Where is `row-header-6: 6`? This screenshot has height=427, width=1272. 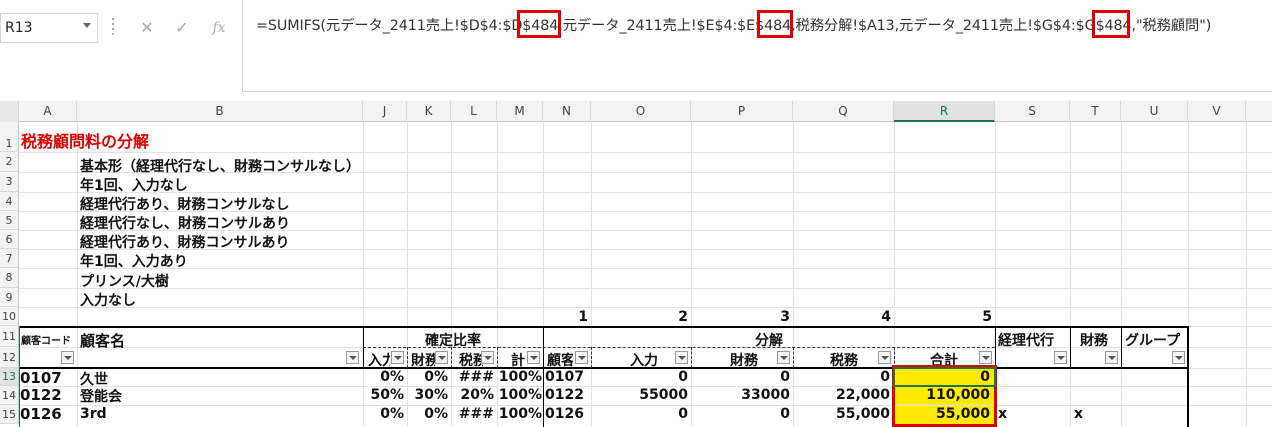
row-header-6: 6 is located at coordinates (9, 239).